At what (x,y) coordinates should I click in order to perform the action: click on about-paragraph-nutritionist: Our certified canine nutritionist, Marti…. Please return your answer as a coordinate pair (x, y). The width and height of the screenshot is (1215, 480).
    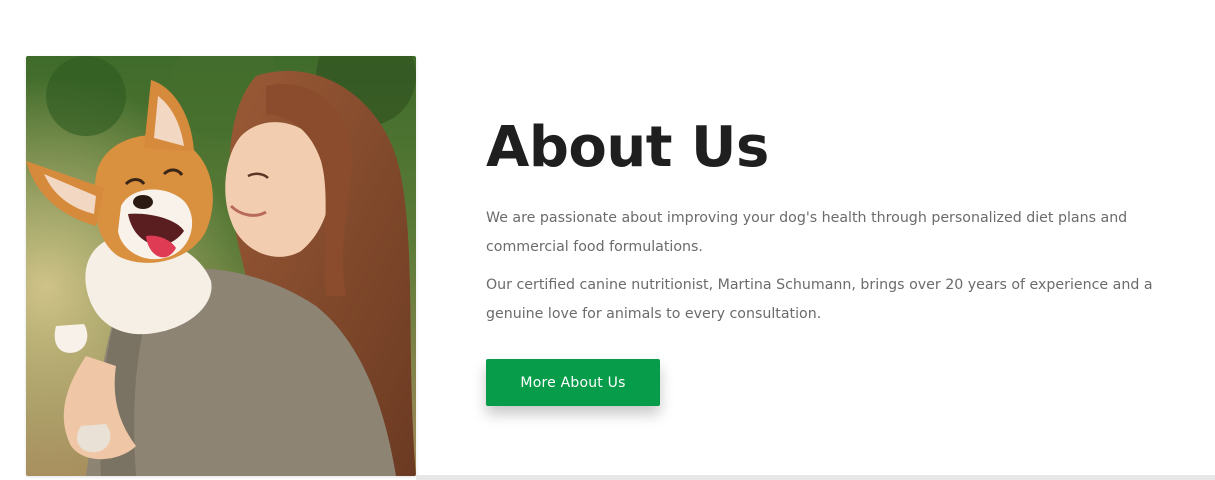
    Looking at the image, I should click on (819, 299).